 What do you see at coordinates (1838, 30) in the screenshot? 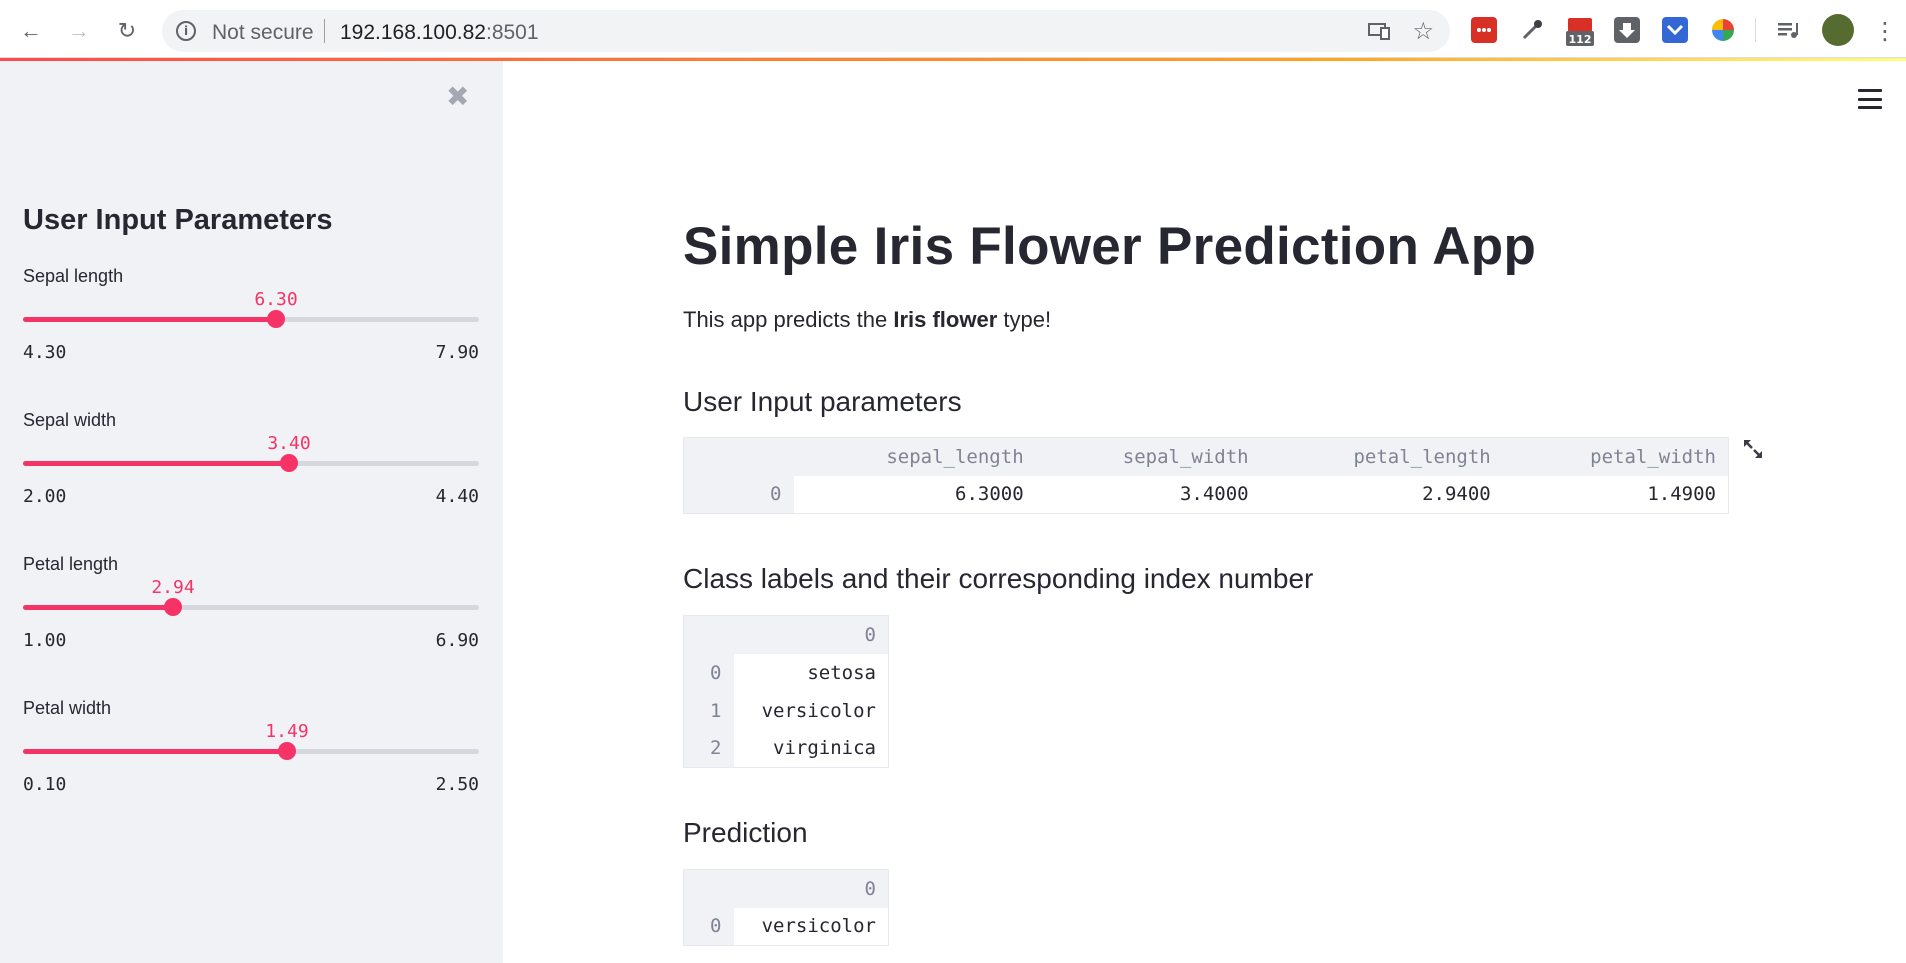
I see `profile-avatar` at bounding box center [1838, 30].